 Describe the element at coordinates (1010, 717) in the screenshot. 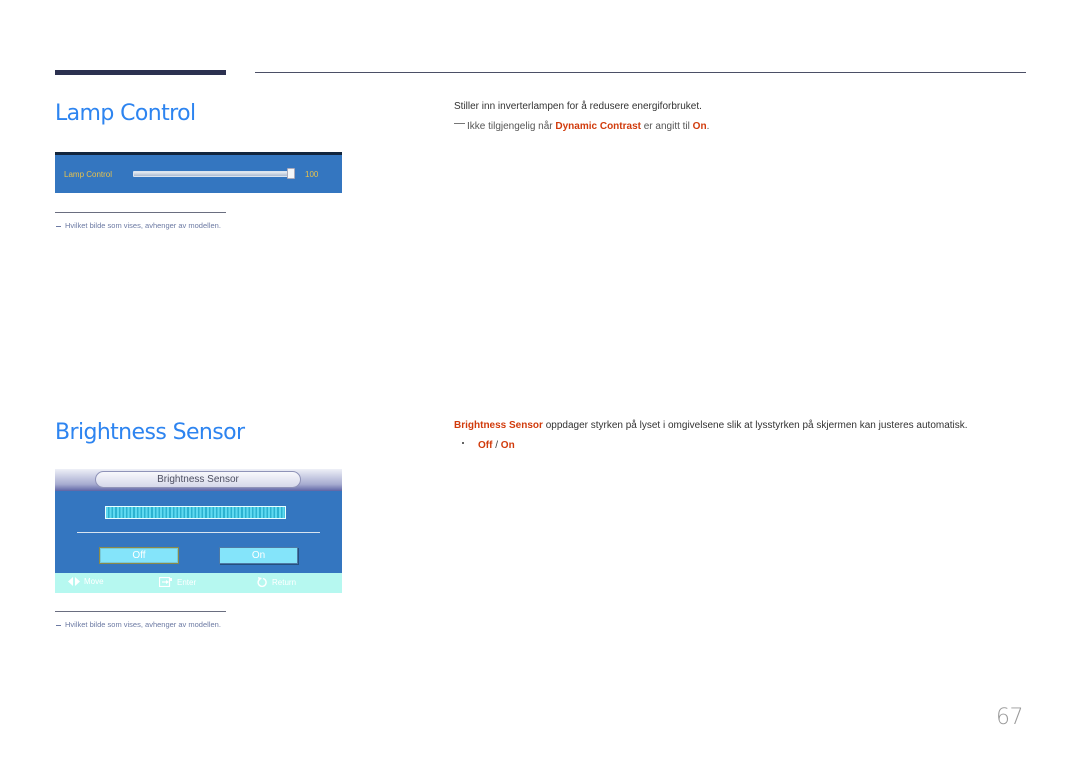

I see `page-number: 67` at that location.